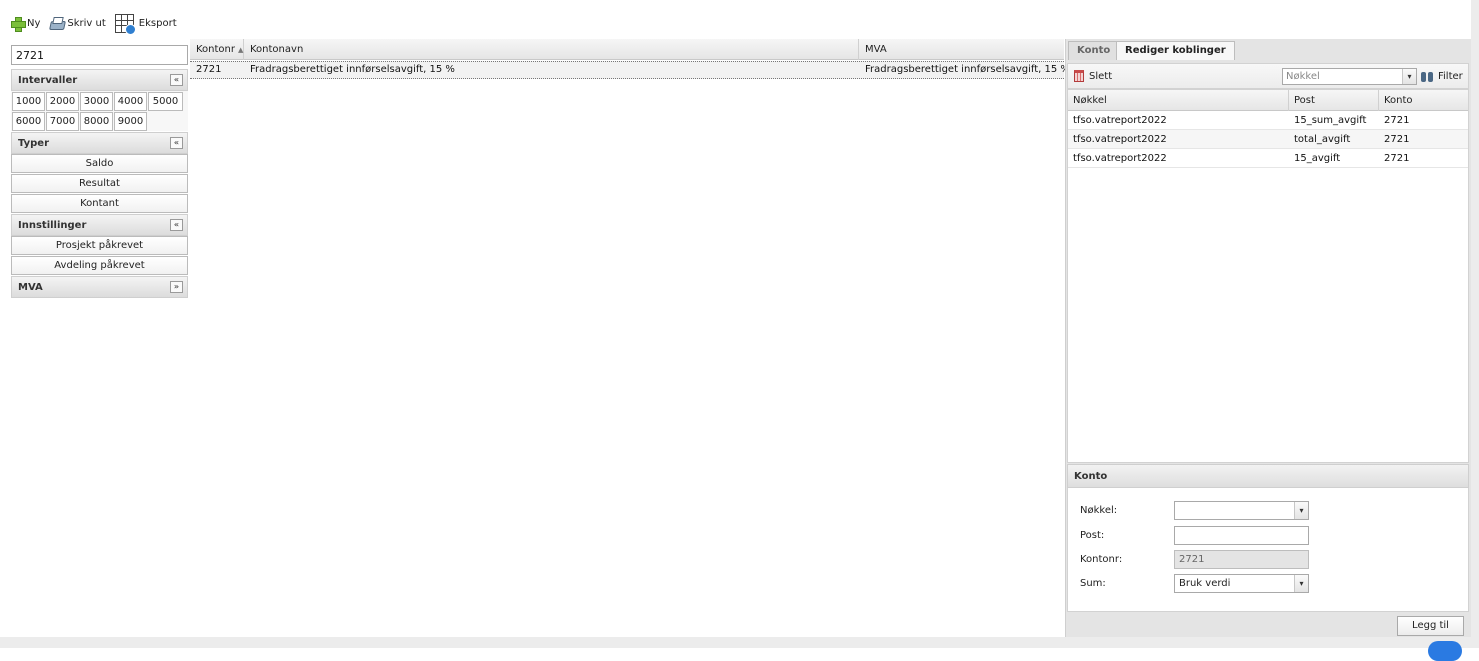 This screenshot has width=1479, height=661. What do you see at coordinates (961, 49) in the screenshot?
I see `column-header-mva: MVA` at bounding box center [961, 49].